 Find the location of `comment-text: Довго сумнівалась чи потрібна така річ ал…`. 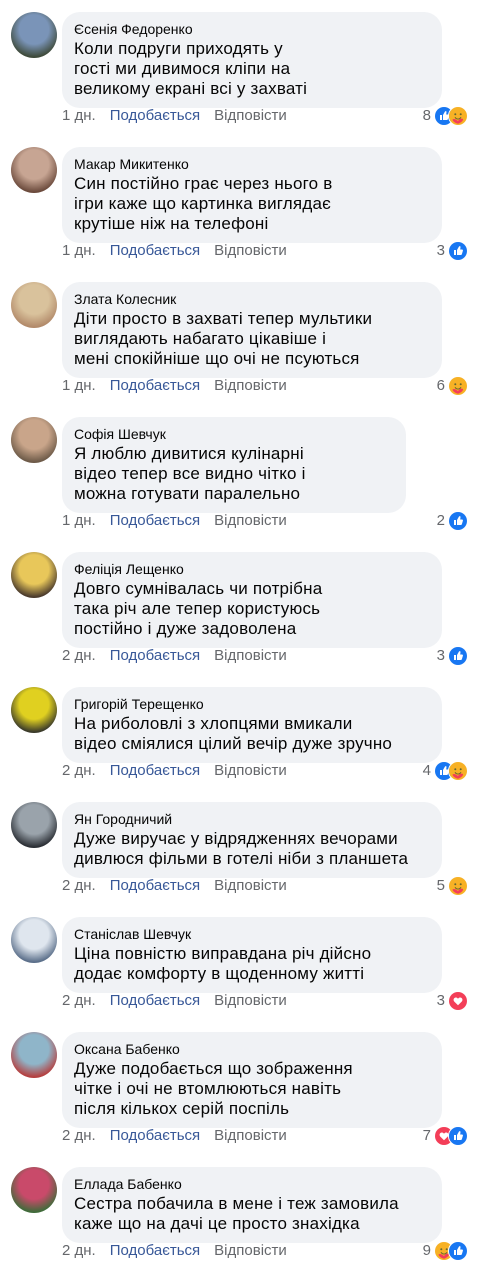

comment-text: Довго сумнівалась чи потрібна така річ ал… is located at coordinates (252, 609).